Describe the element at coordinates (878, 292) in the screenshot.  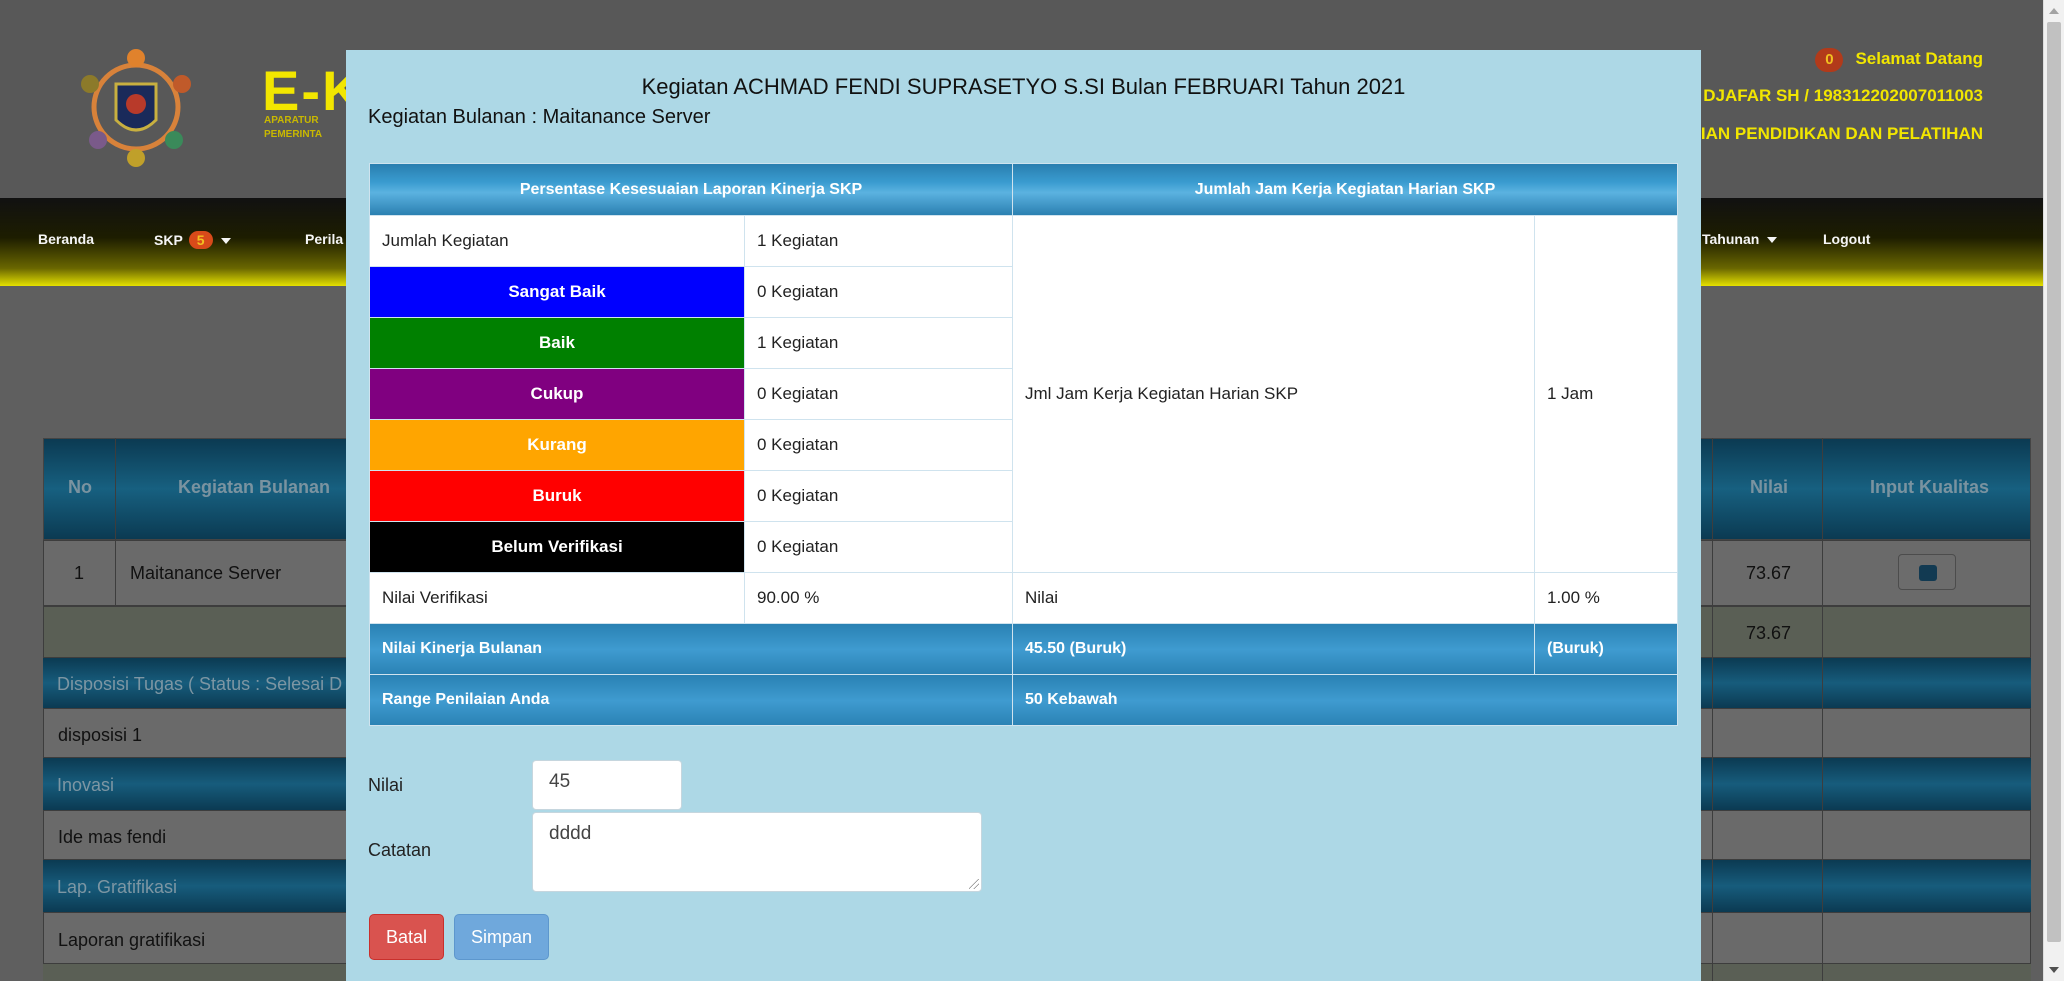
I see `category-sangat-baik-value: 0 Kegiatan` at that location.